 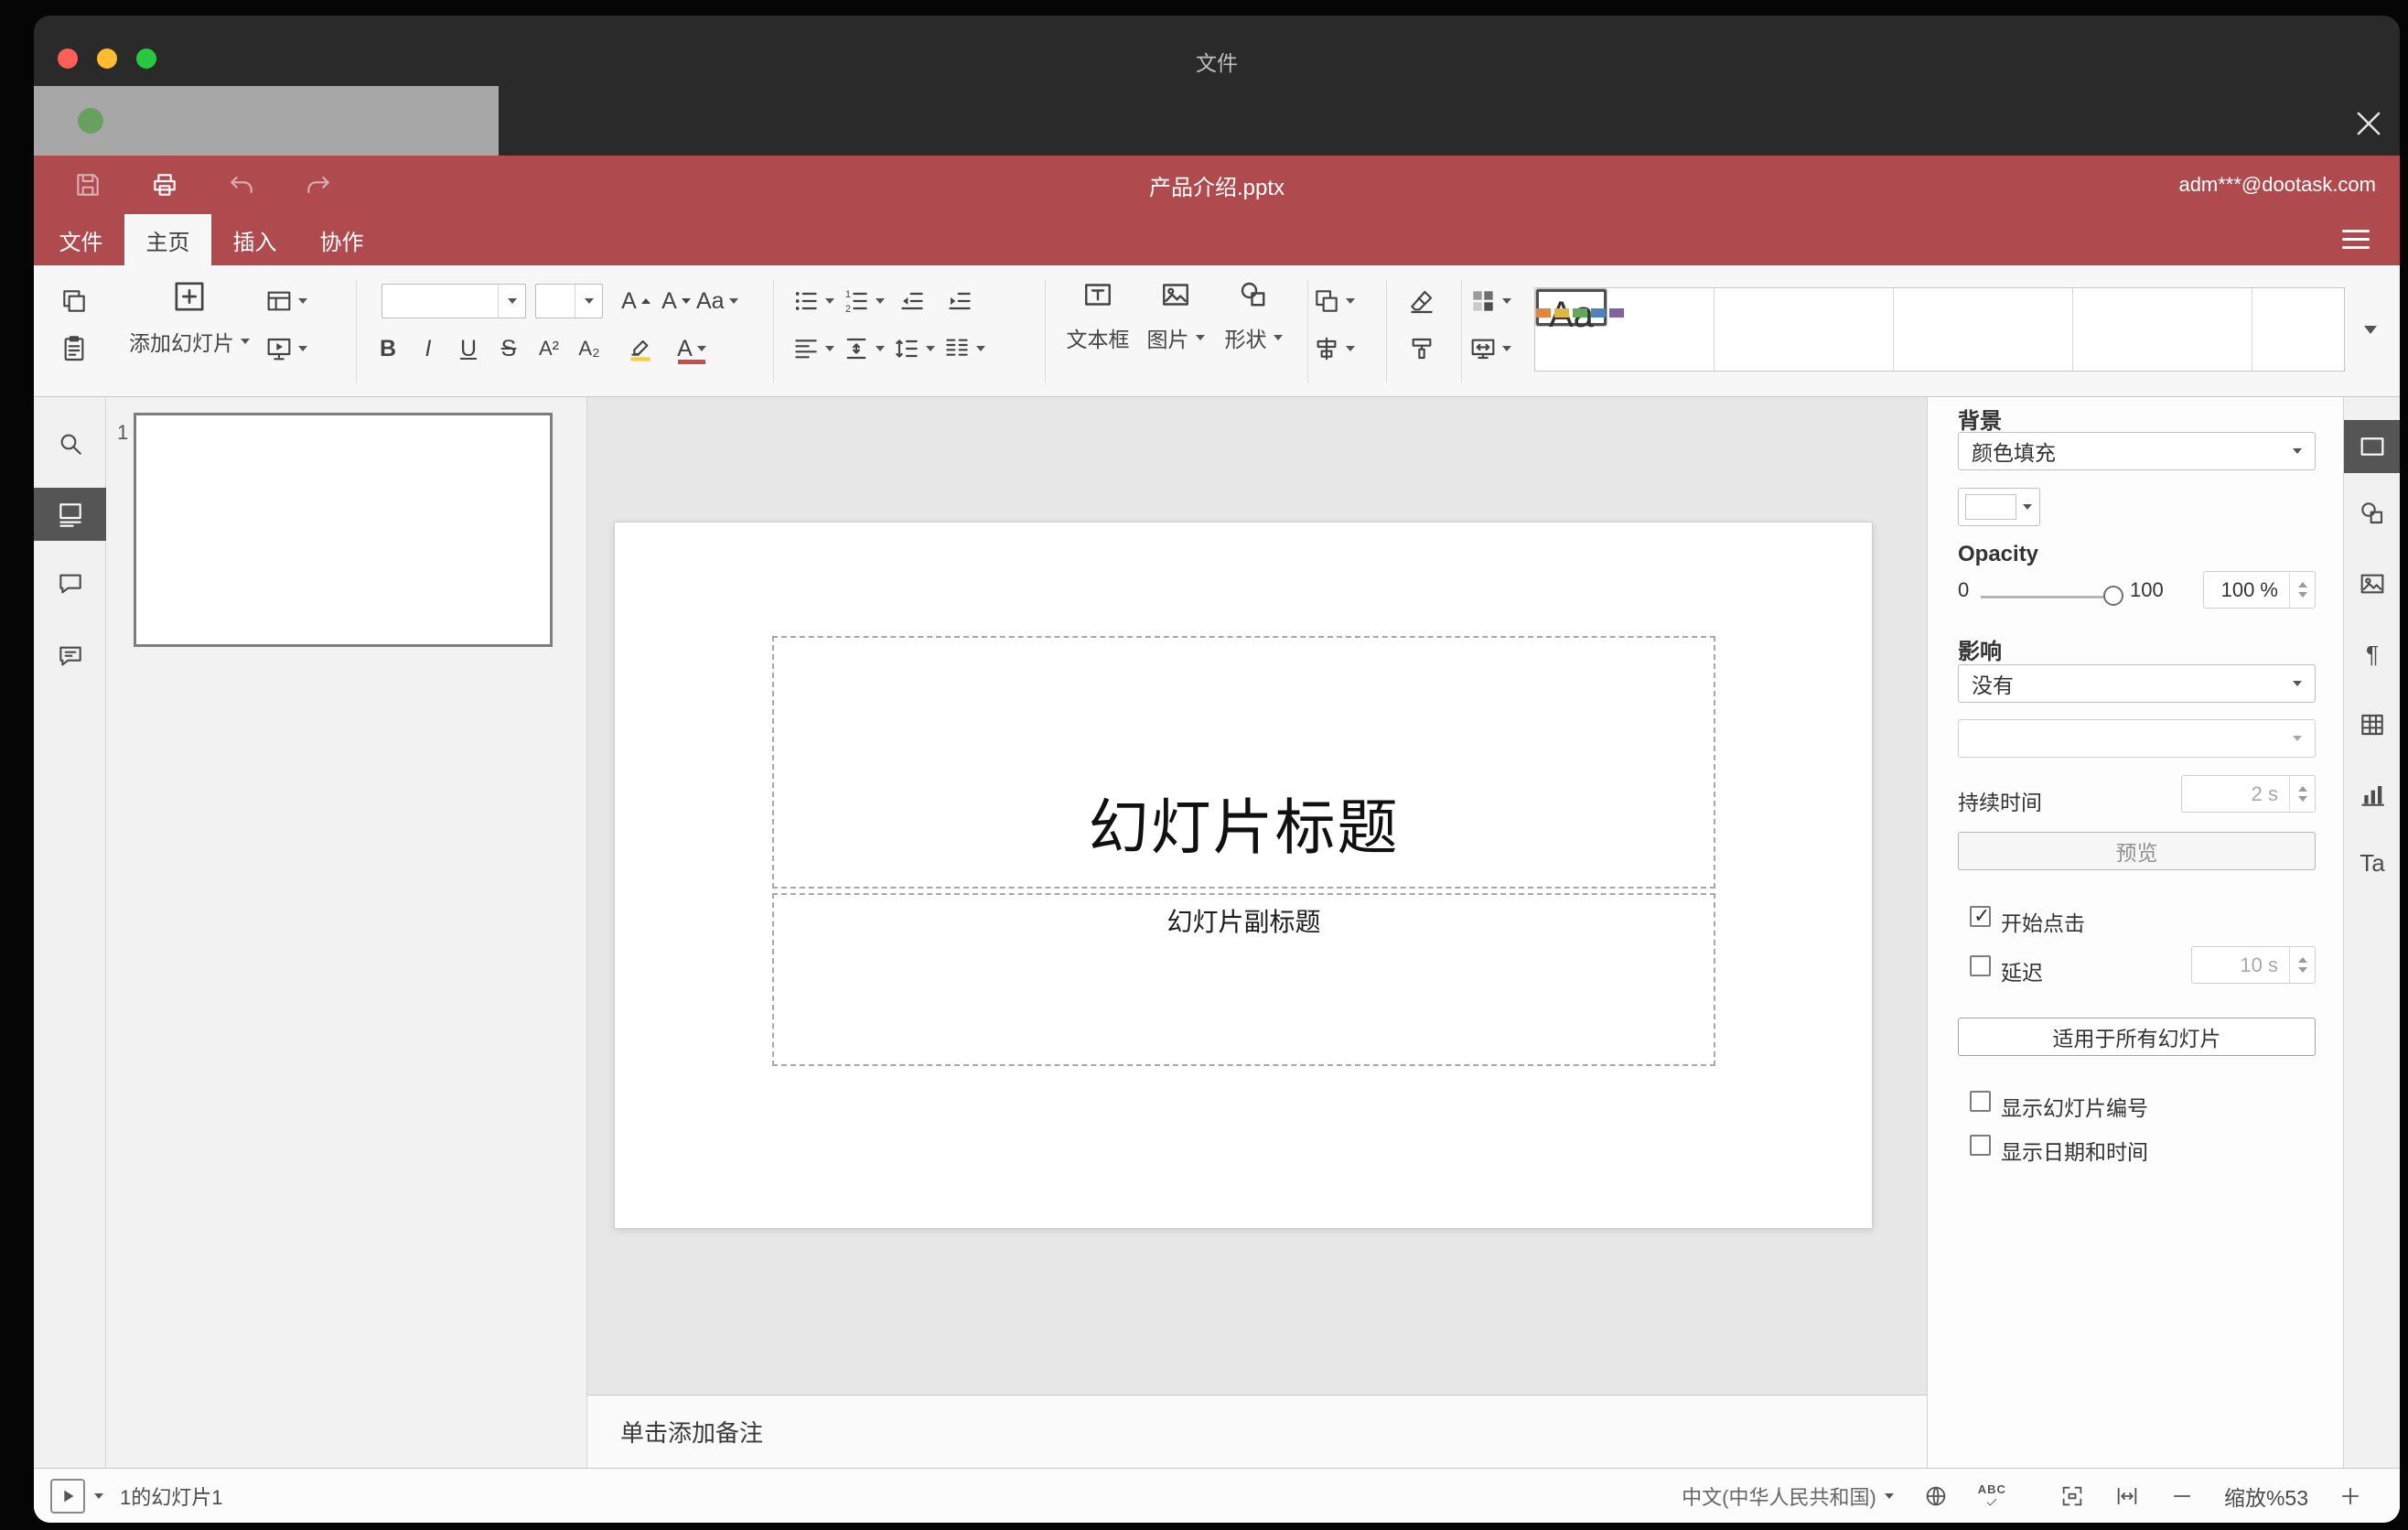 What do you see at coordinates (388, 349) in the screenshot?
I see `bold-button: B` at bounding box center [388, 349].